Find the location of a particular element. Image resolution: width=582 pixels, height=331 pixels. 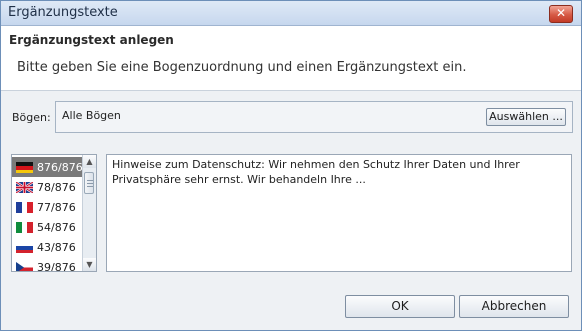

list-item-german: 876/876 is located at coordinates (47, 167).